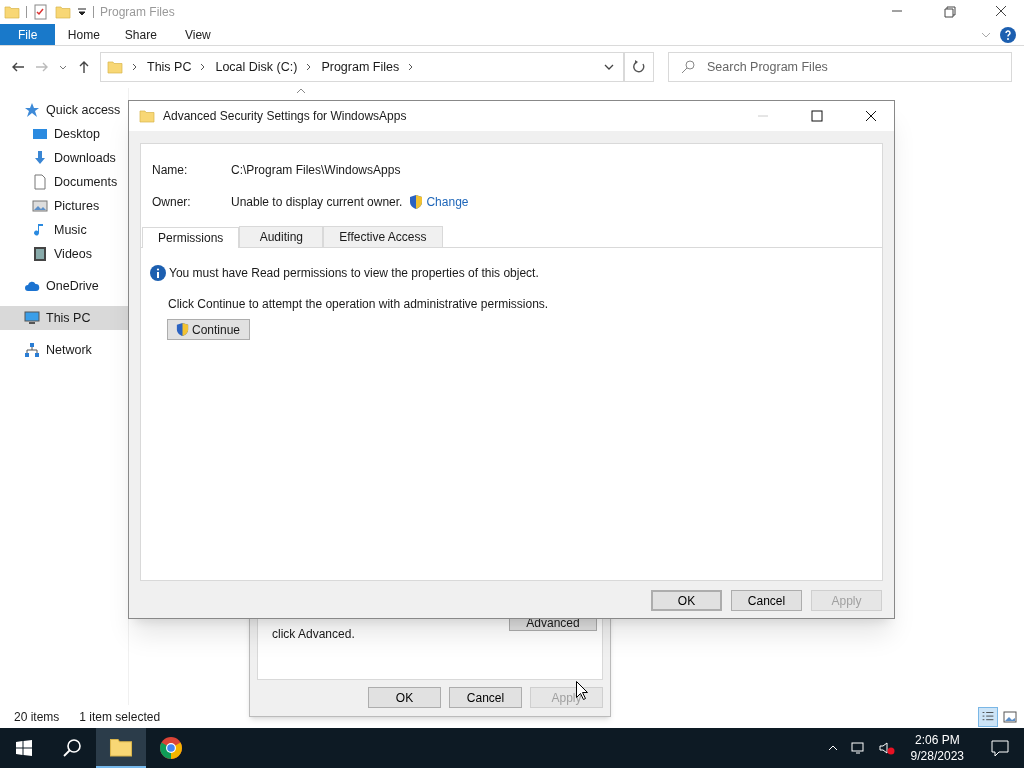 The image size is (1024, 768). What do you see at coordinates (886, 748) in the screenshot?
I see `muted-speaker-icon` at bounding box center [886, 748].